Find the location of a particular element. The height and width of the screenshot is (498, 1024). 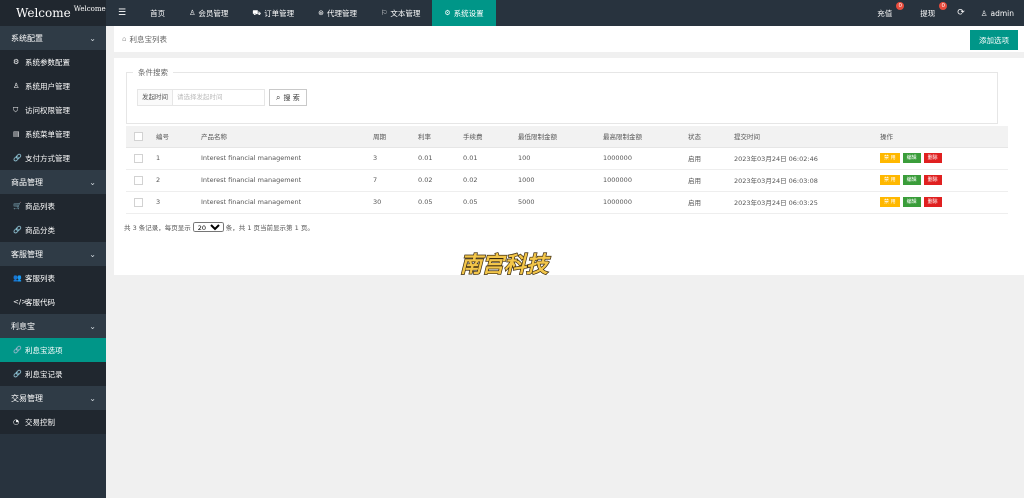

pager-prefix: 共 3 条记录，每页显示 is located at coordinates (157, 228).